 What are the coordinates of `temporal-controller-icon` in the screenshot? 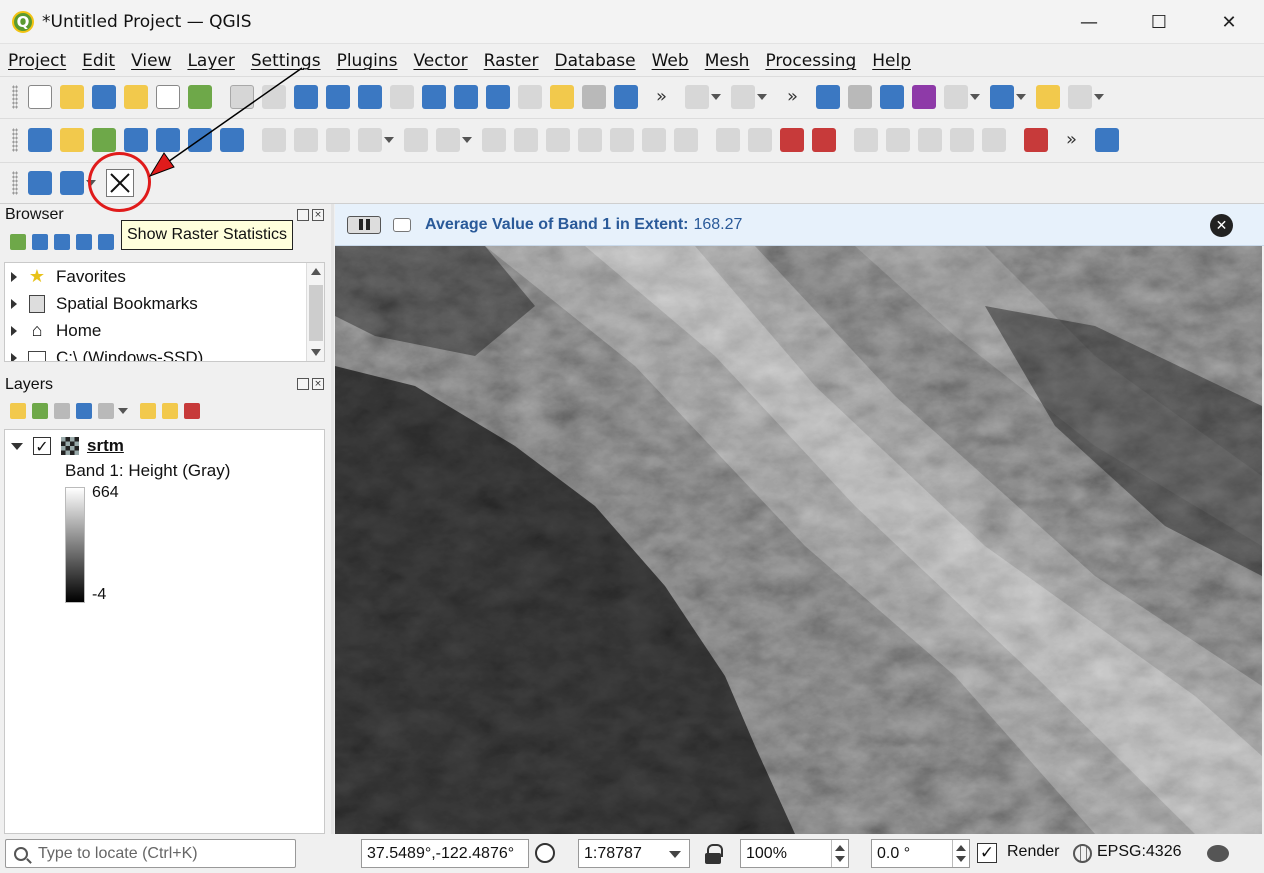 It's located at (594, 96).